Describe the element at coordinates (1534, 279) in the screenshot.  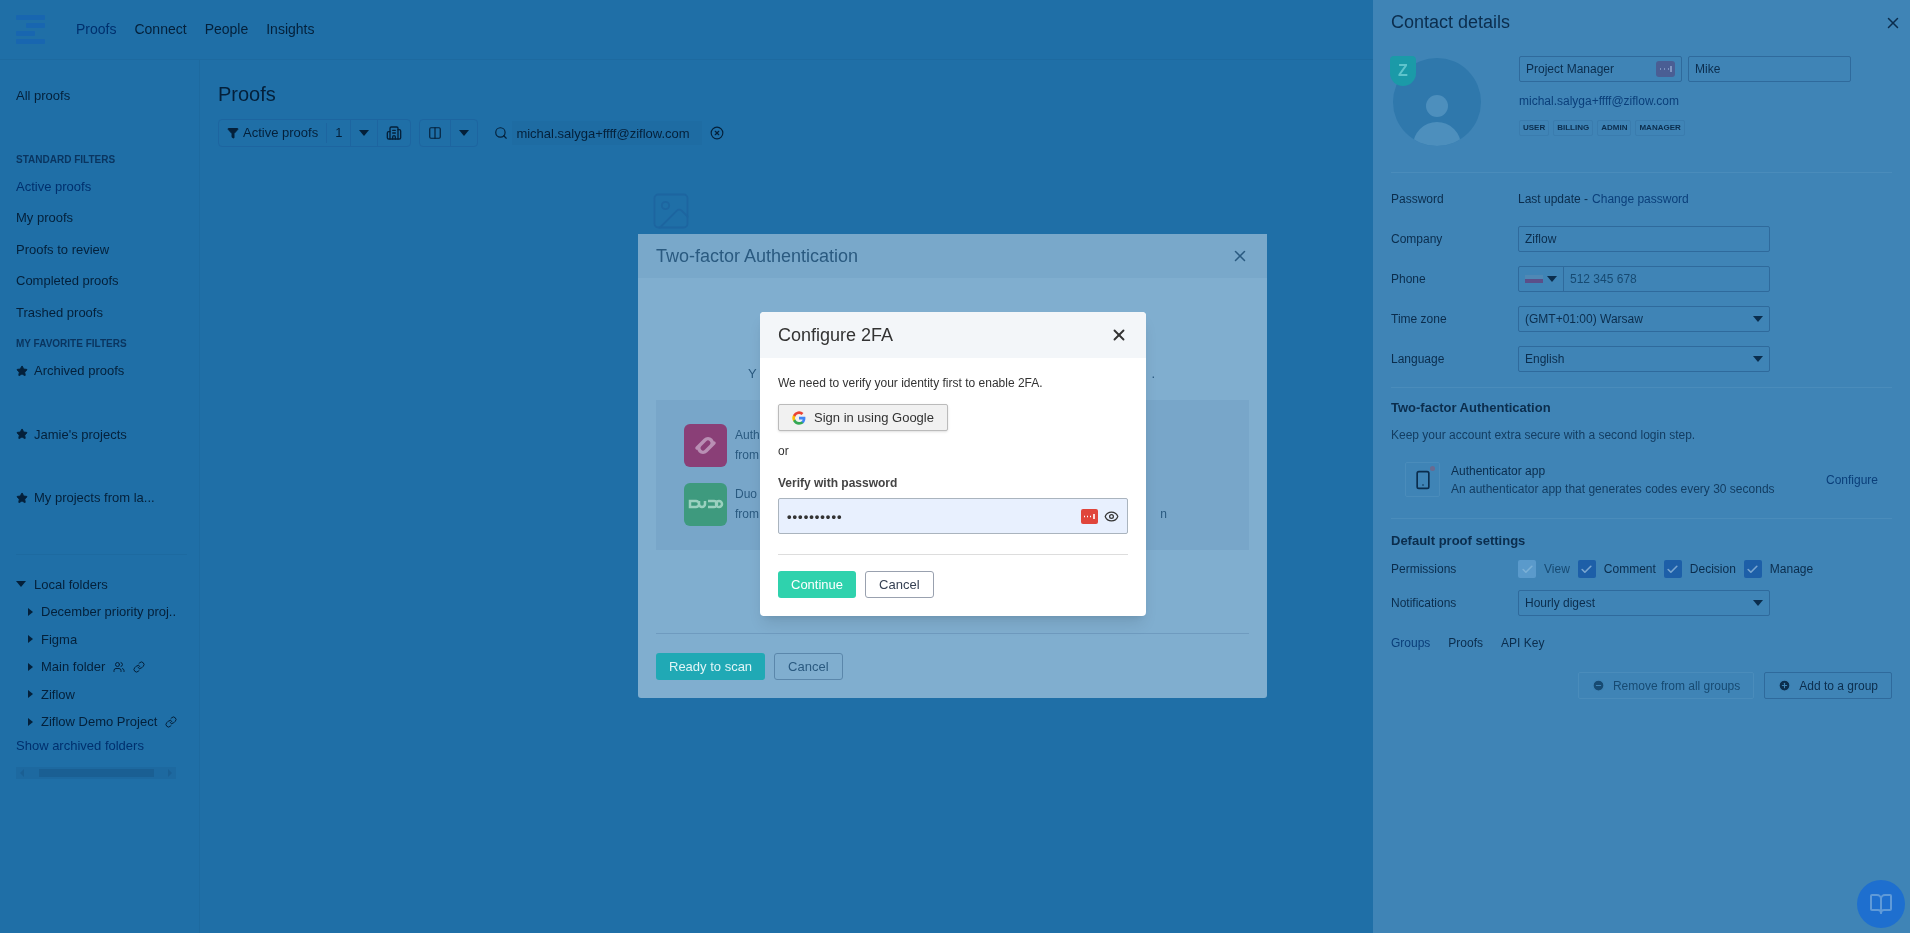
I see `flag-icon` at that location.